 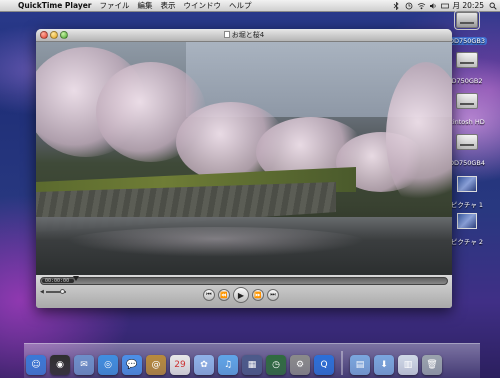 I want to click on safari-icon: ◎, so click(x=108, y=365).